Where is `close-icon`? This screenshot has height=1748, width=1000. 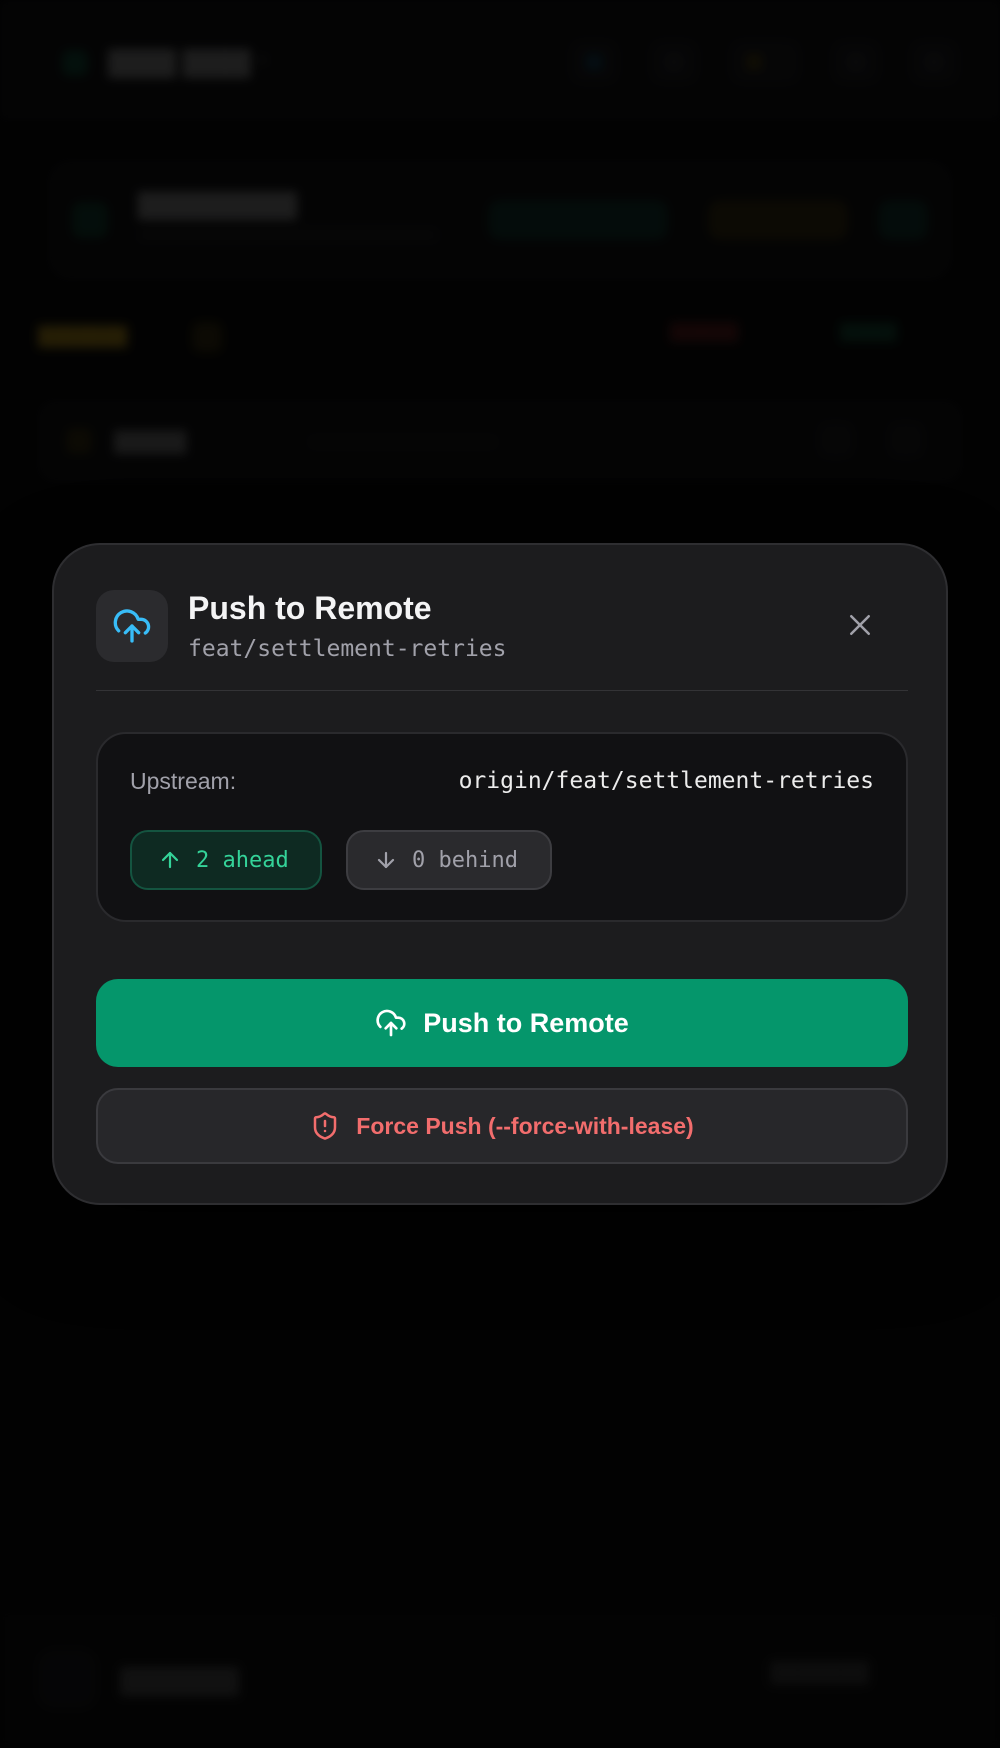
close-icon is located at coordinates (860, 627).